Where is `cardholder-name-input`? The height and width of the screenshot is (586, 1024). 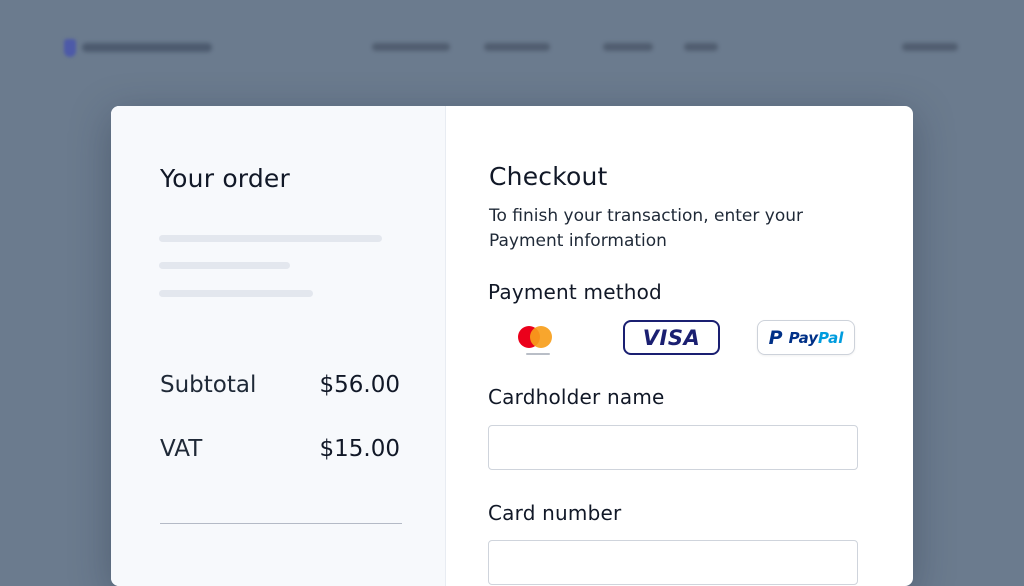
cardholder-name-input is located at coordinates (673, 447).